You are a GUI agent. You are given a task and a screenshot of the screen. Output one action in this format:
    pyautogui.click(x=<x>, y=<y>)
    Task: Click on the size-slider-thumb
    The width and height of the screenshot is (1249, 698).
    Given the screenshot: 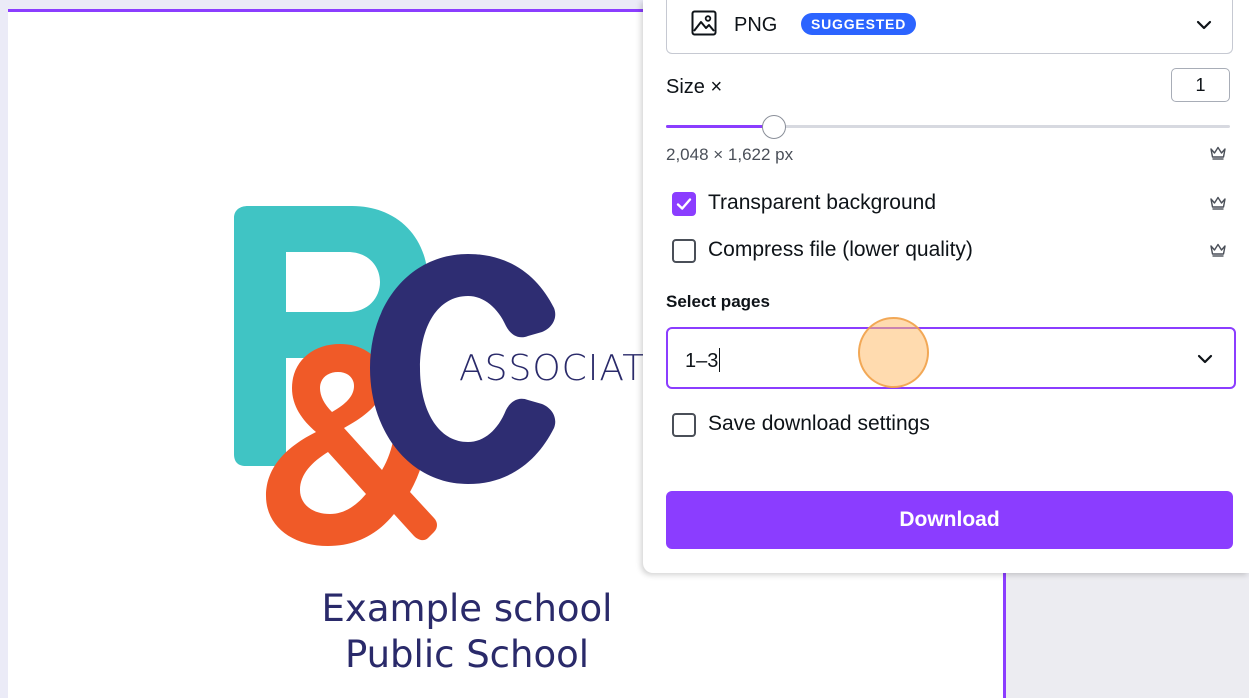 What is the action you would take?
    pyautogui.click(x=774, y=127)
    